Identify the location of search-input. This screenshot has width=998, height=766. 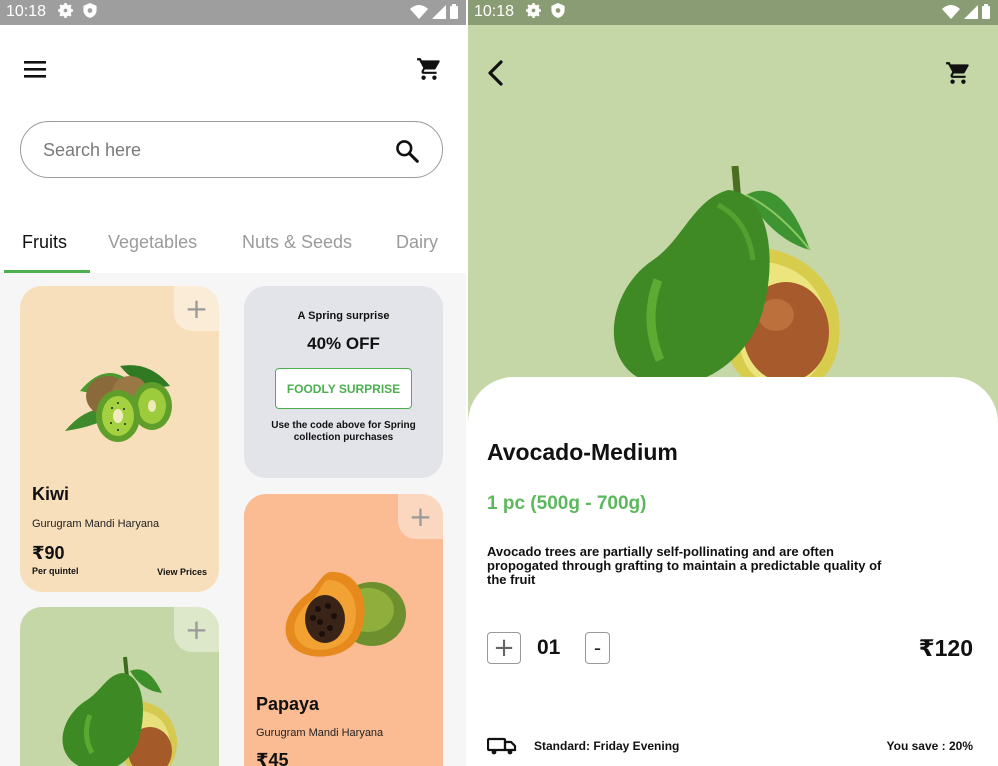
(208, 150).